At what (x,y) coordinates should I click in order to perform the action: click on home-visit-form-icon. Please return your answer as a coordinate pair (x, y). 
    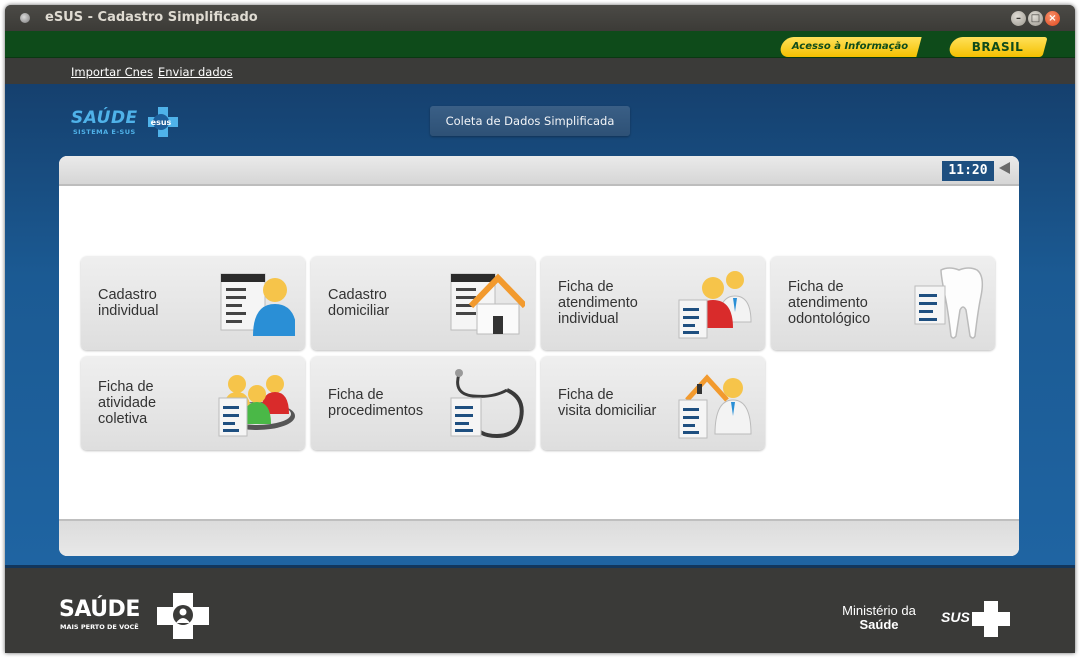
    Looking at the image, I should click on (715, 406).